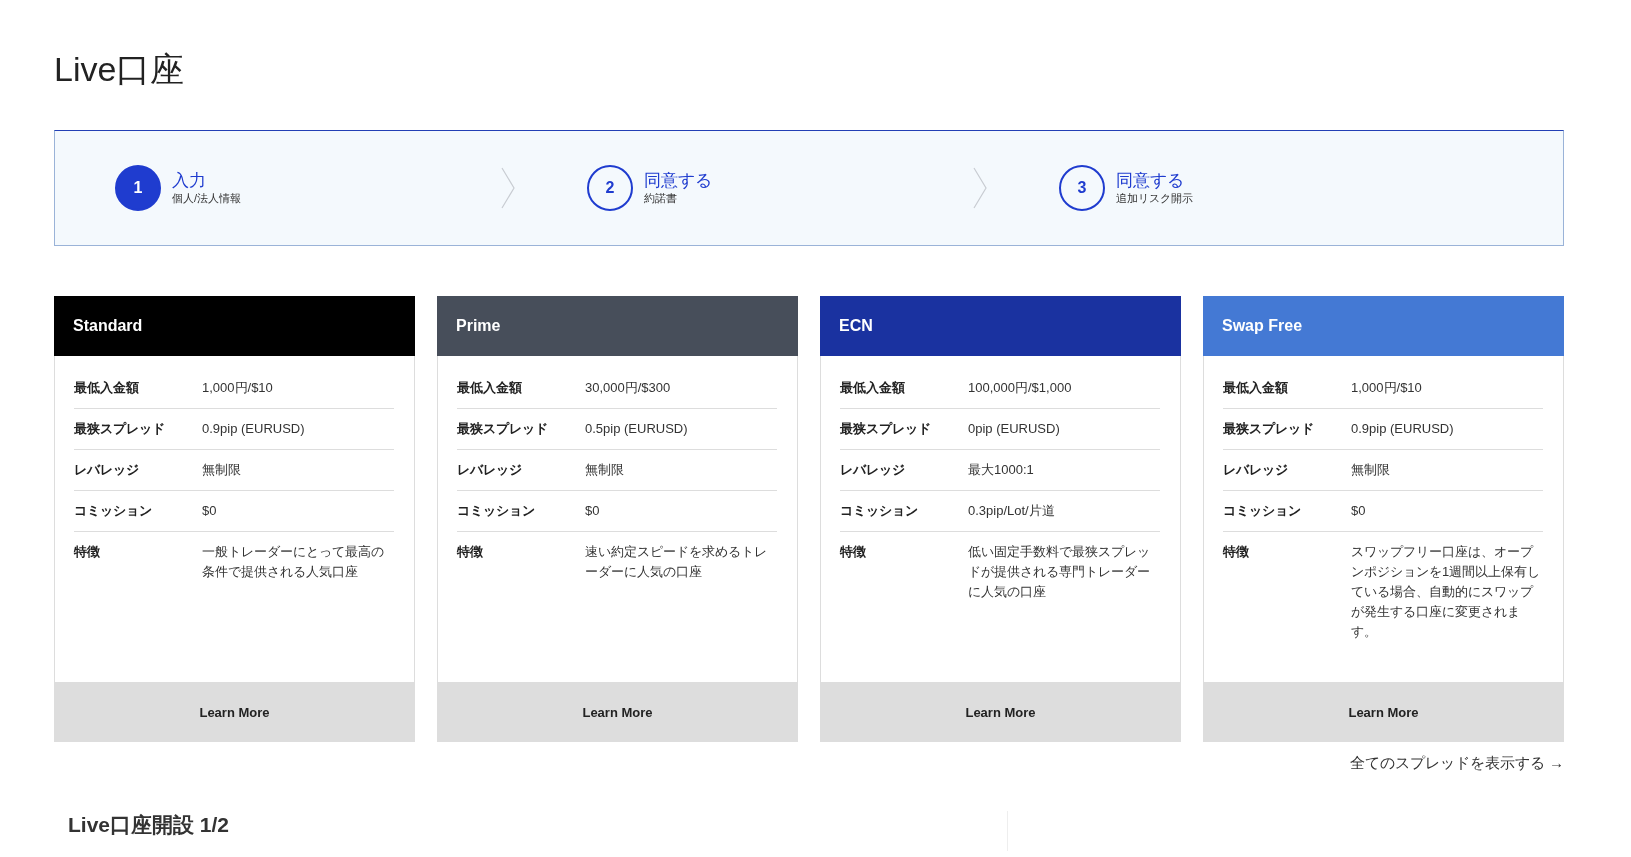  I want to click on spec-value: 速い約定スピードを求めるトレーダーに人気の口座, so click(676, 562).